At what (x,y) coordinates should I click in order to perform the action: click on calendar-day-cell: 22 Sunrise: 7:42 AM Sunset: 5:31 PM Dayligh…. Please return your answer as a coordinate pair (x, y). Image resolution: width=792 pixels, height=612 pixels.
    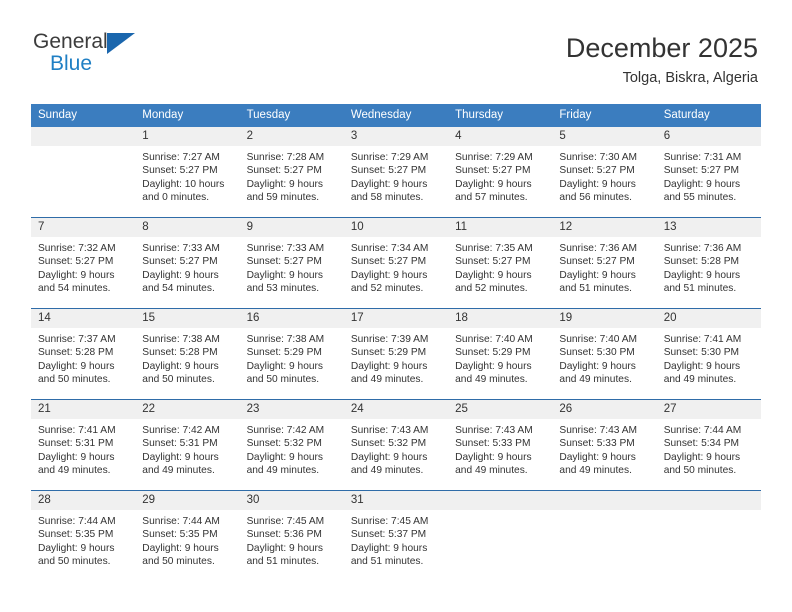
    Looking at the image, I should click on (187, 445).